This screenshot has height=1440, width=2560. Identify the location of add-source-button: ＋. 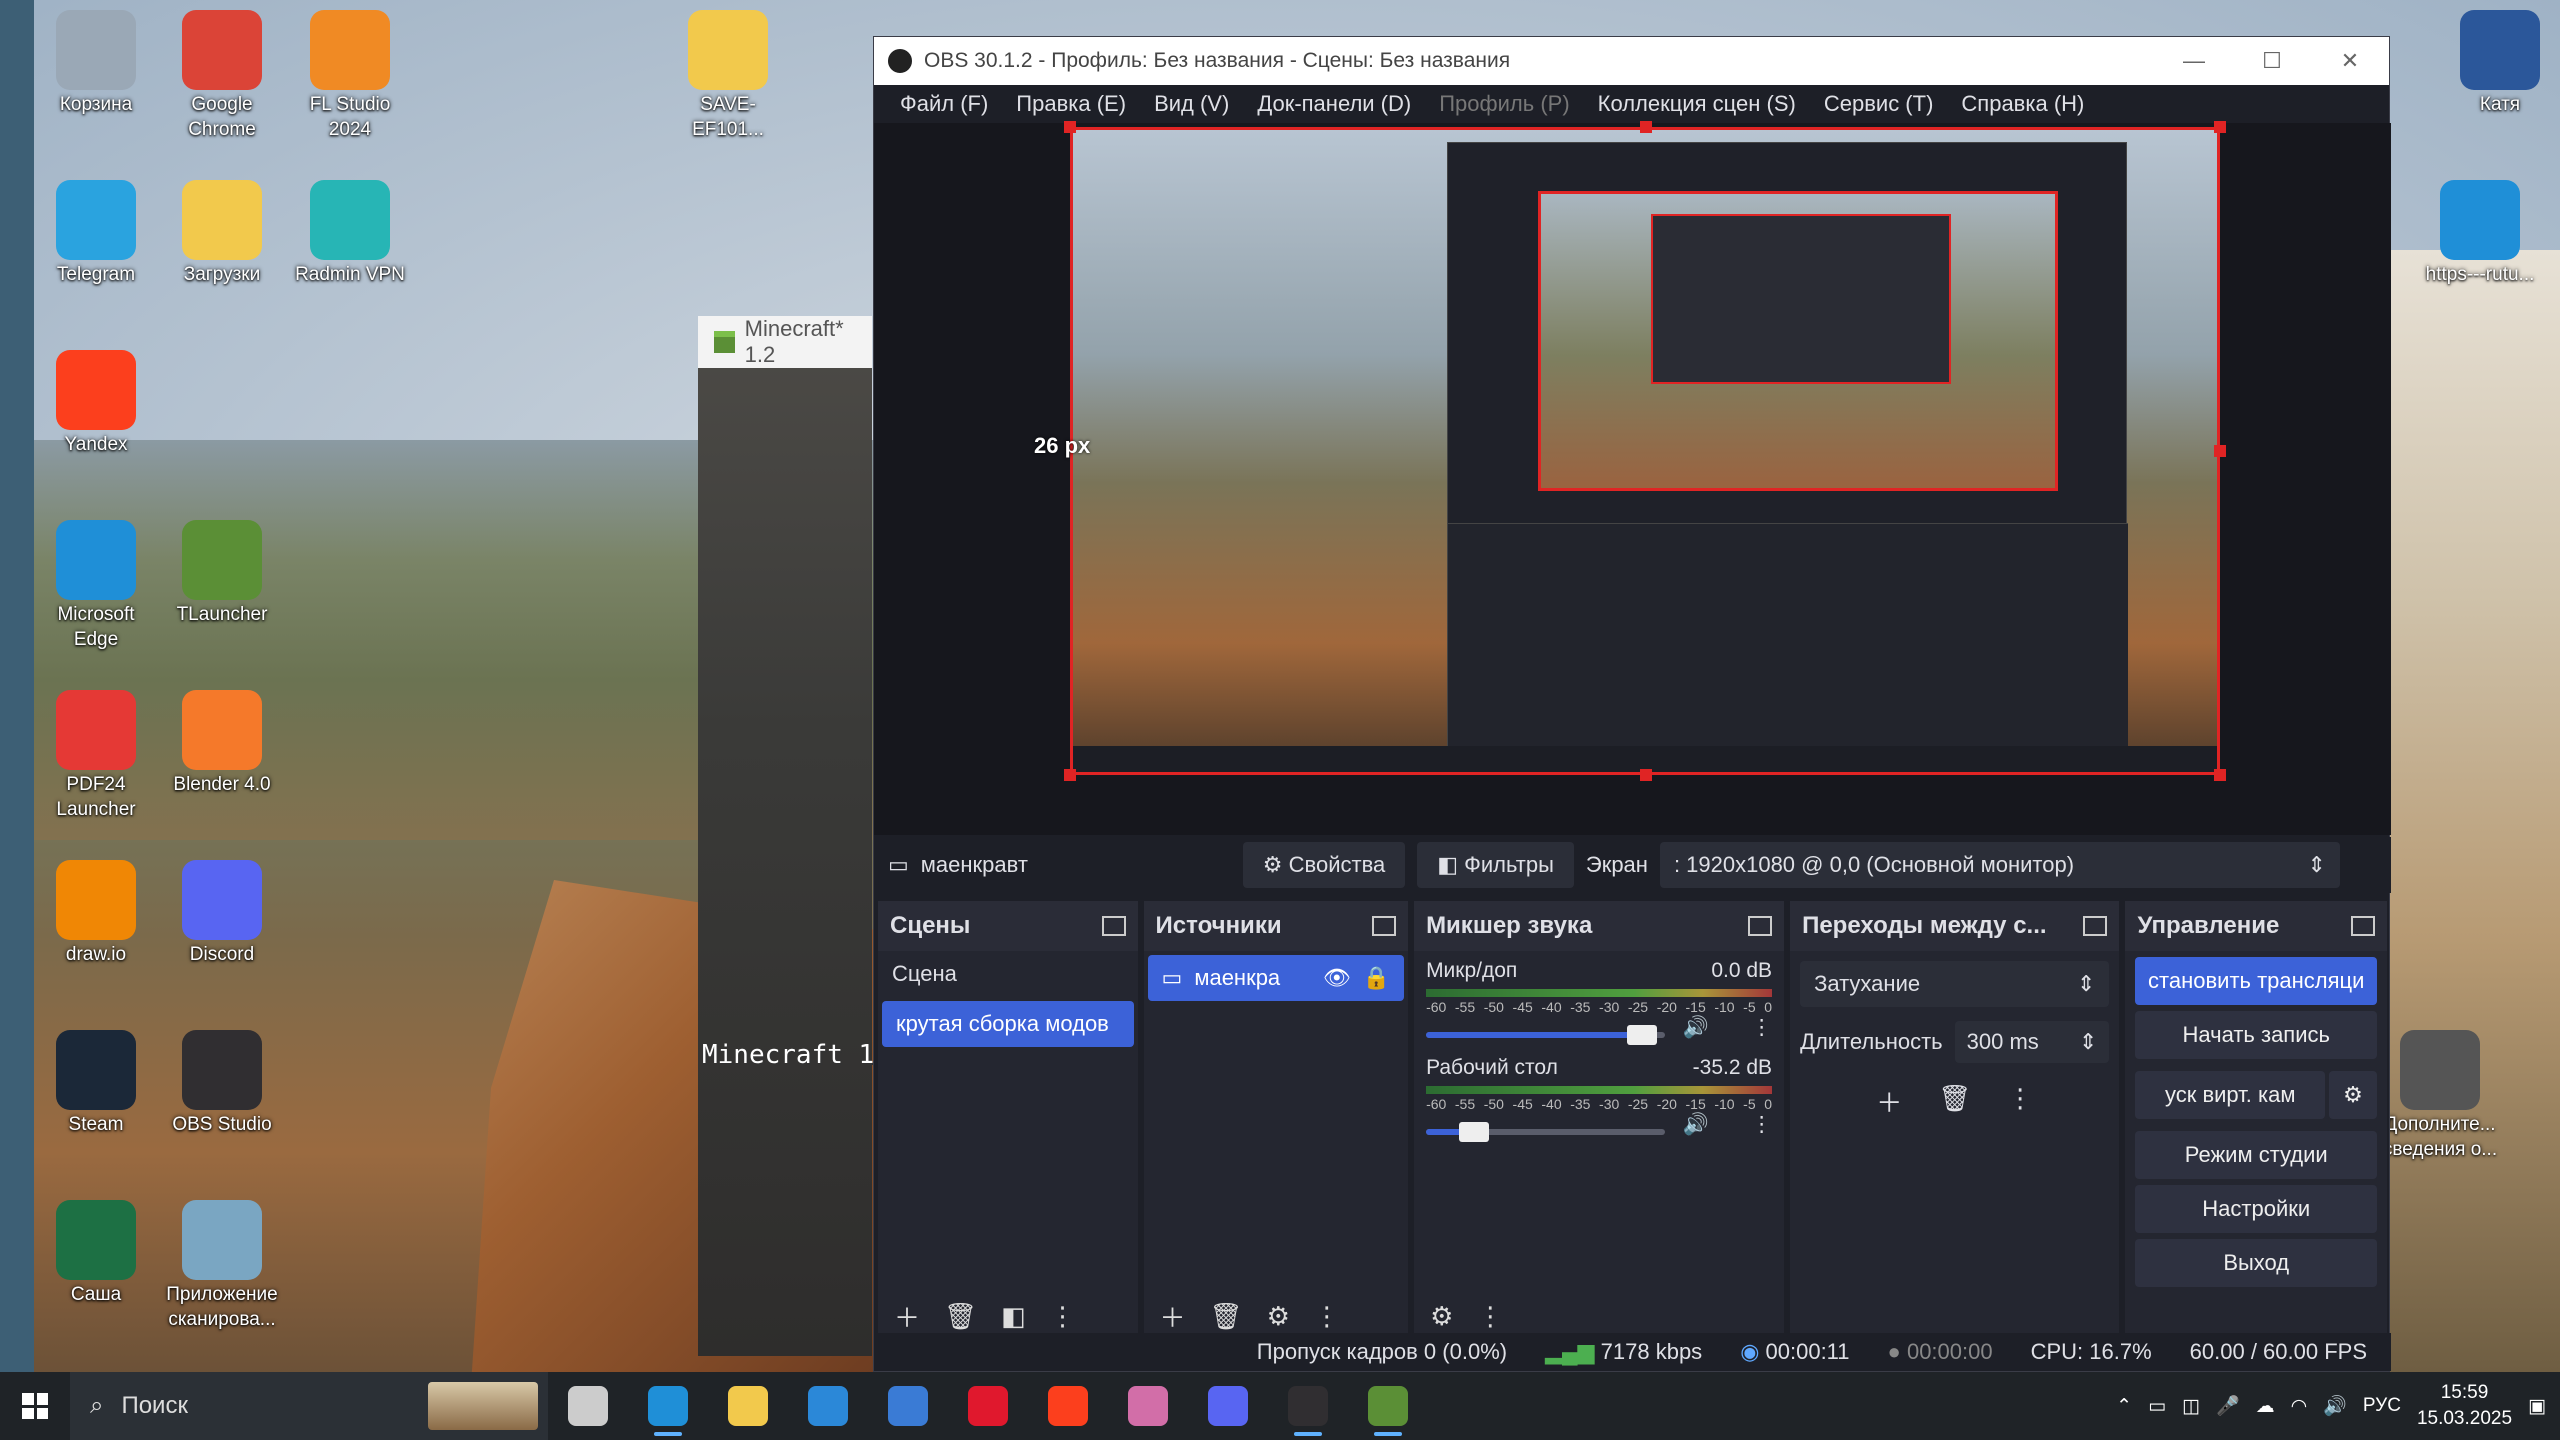
(1173, 1316).